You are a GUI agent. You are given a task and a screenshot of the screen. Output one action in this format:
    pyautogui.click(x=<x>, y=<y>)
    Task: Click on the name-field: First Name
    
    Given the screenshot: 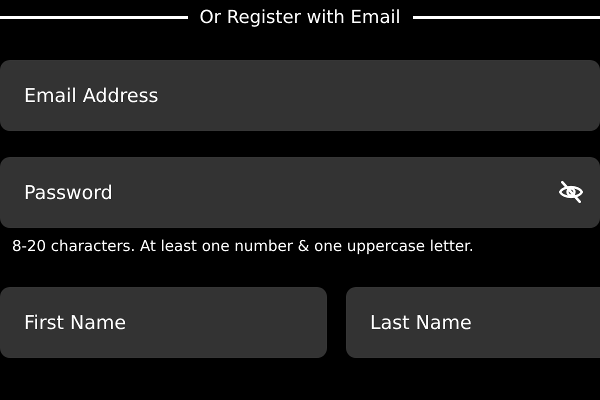 What is the action you would take?
    pyautogui.click(x=163, y=322)
    